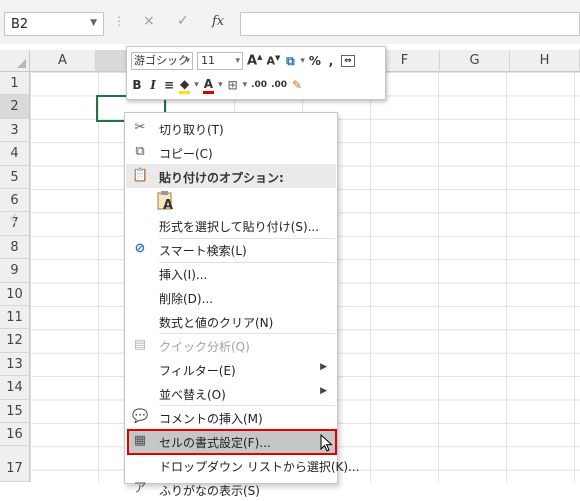  I want to click on menu-item-quick-analysis: ▤ クイック分析(Q), so click(231, 345).